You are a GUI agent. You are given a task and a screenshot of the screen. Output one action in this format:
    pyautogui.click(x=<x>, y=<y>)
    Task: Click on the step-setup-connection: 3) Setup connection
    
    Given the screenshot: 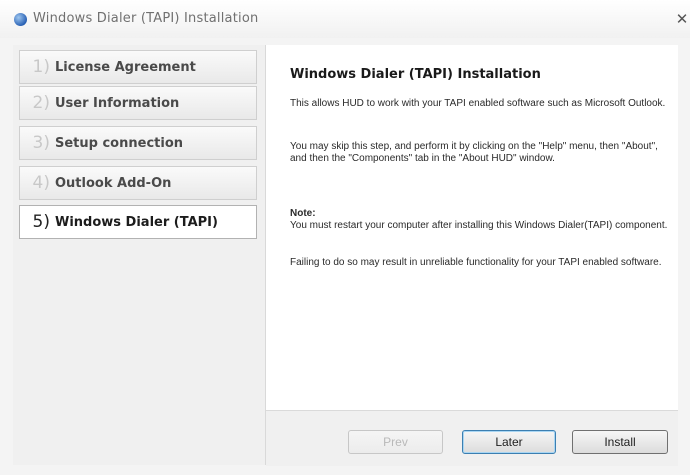 What is the action you would take?
    pyautogui.click(x=138, y=143)
    